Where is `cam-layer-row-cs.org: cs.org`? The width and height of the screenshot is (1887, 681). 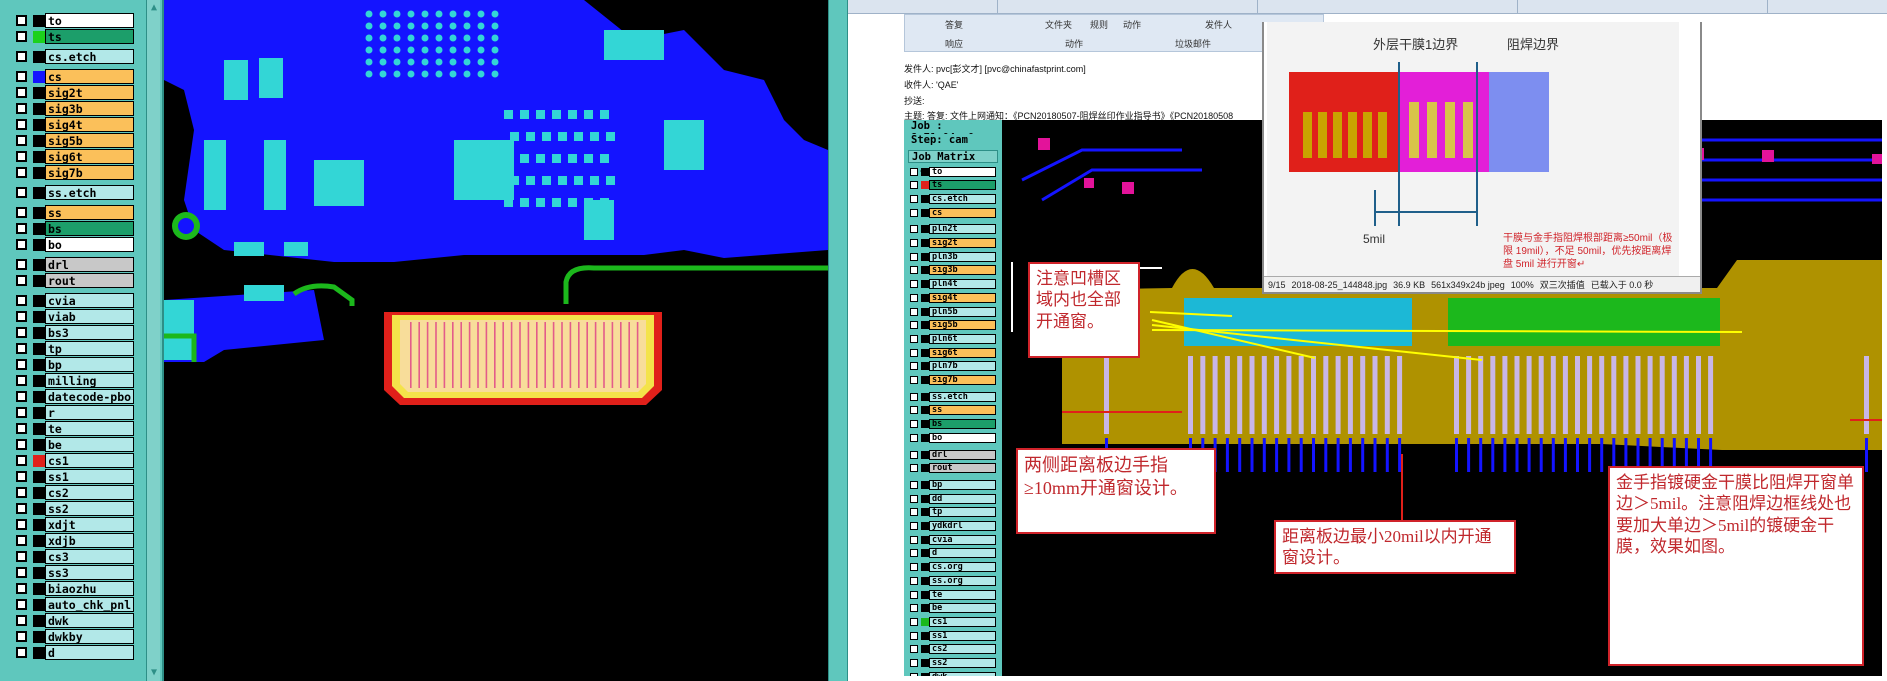 cam-layer-row-cs.org: cs.org is located at coordinates (953, 567).